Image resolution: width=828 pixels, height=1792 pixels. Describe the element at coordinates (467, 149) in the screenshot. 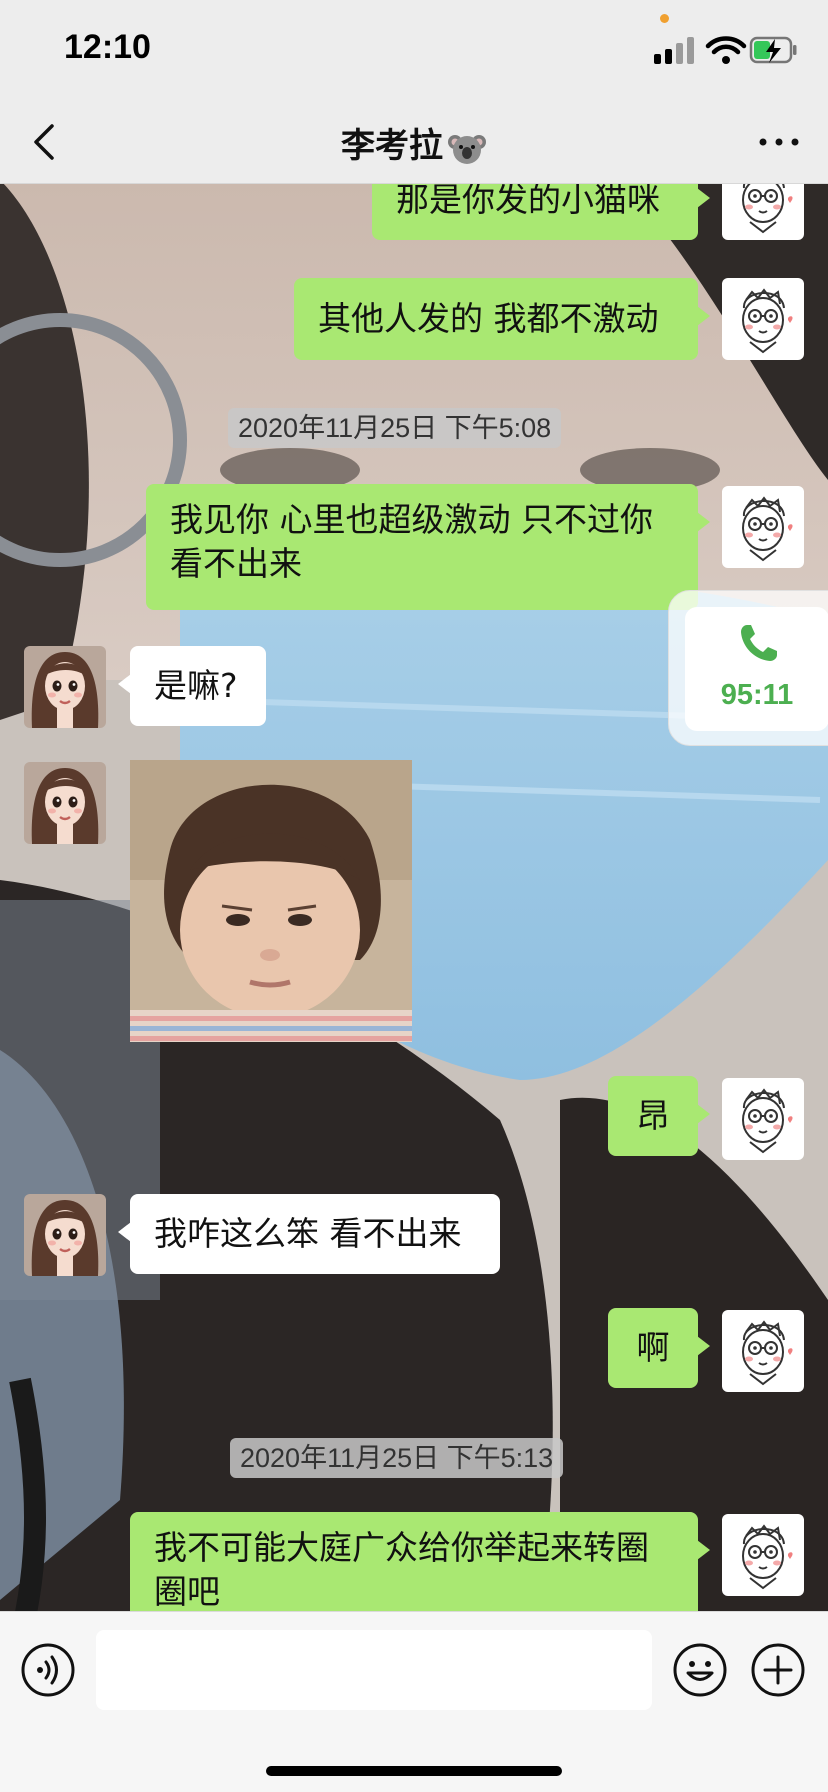

I see `koala-icon` at that location.